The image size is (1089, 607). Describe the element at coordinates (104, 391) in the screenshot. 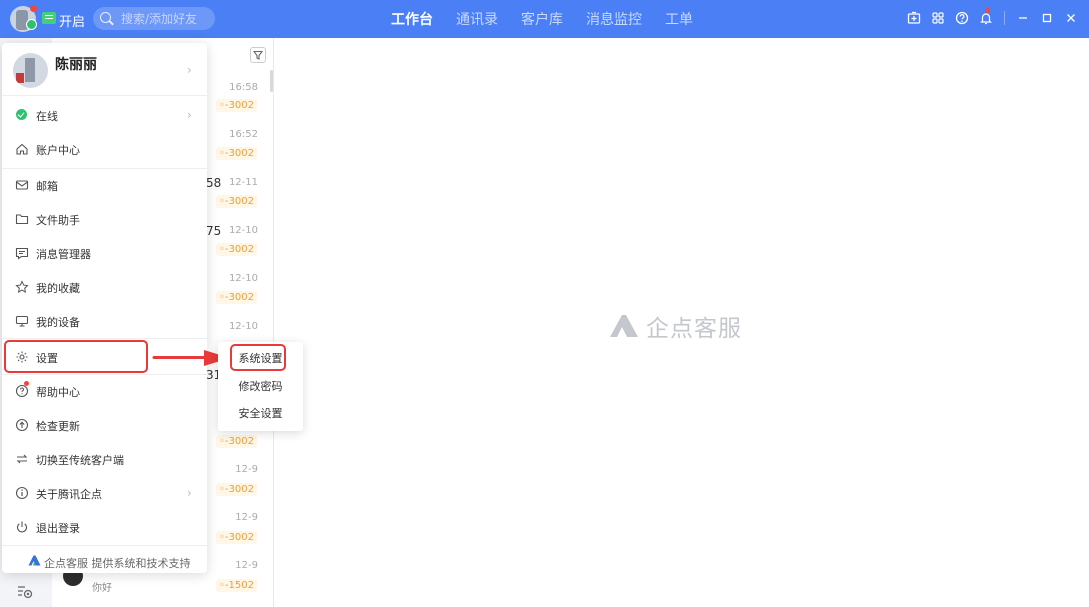

I see `menu-item-help-center: 帮助中心` at that location.